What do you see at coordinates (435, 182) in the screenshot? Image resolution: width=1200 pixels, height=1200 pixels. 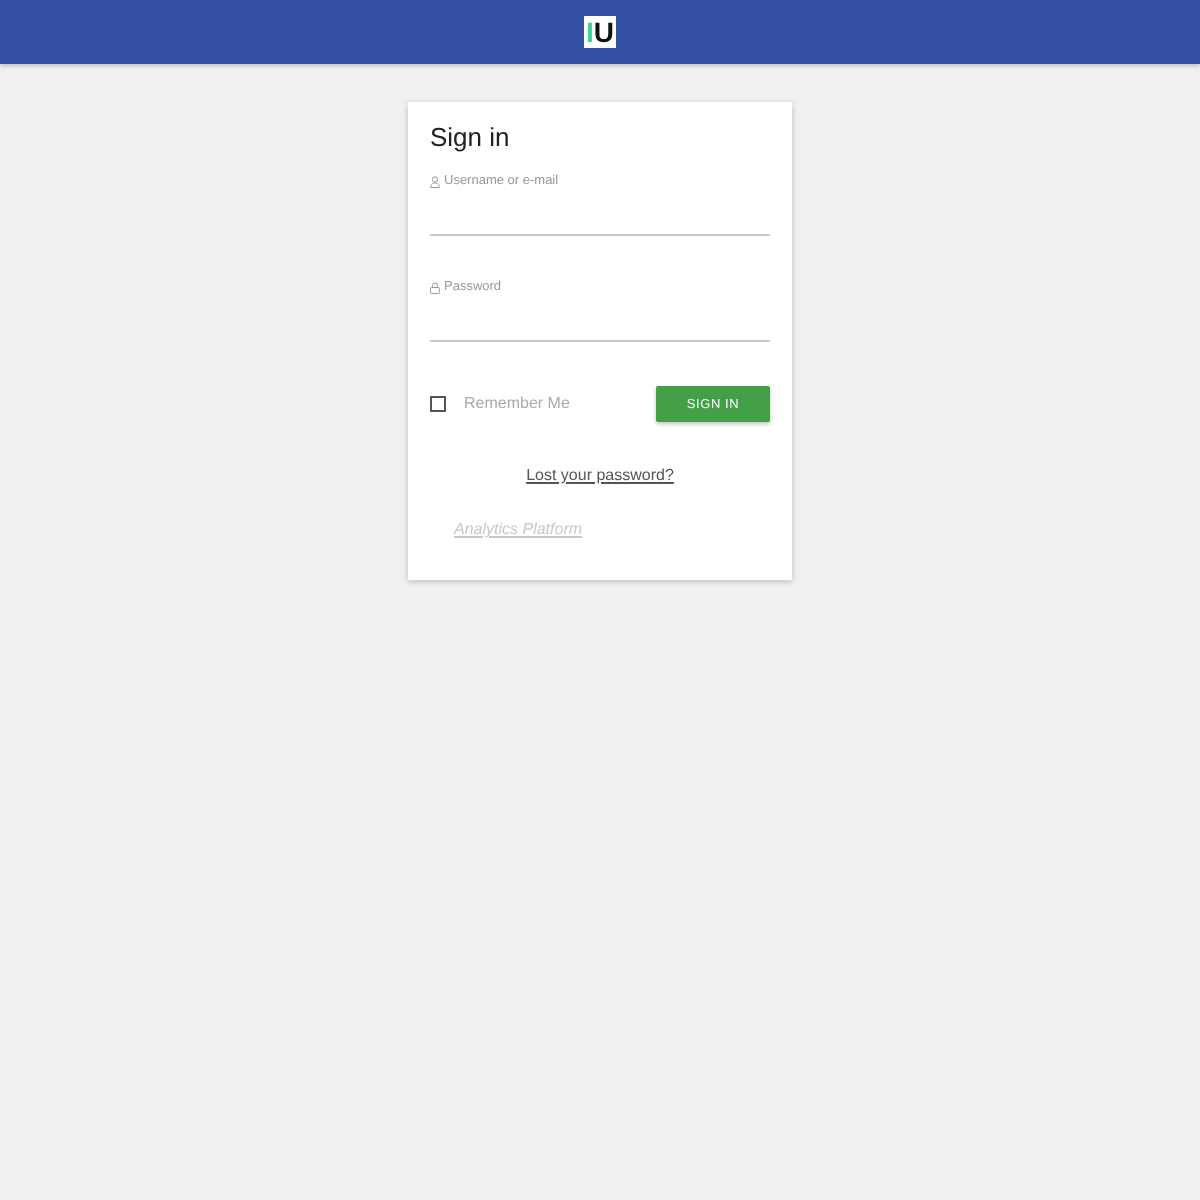 I see `user-icon` at bounding box center [435, 182].